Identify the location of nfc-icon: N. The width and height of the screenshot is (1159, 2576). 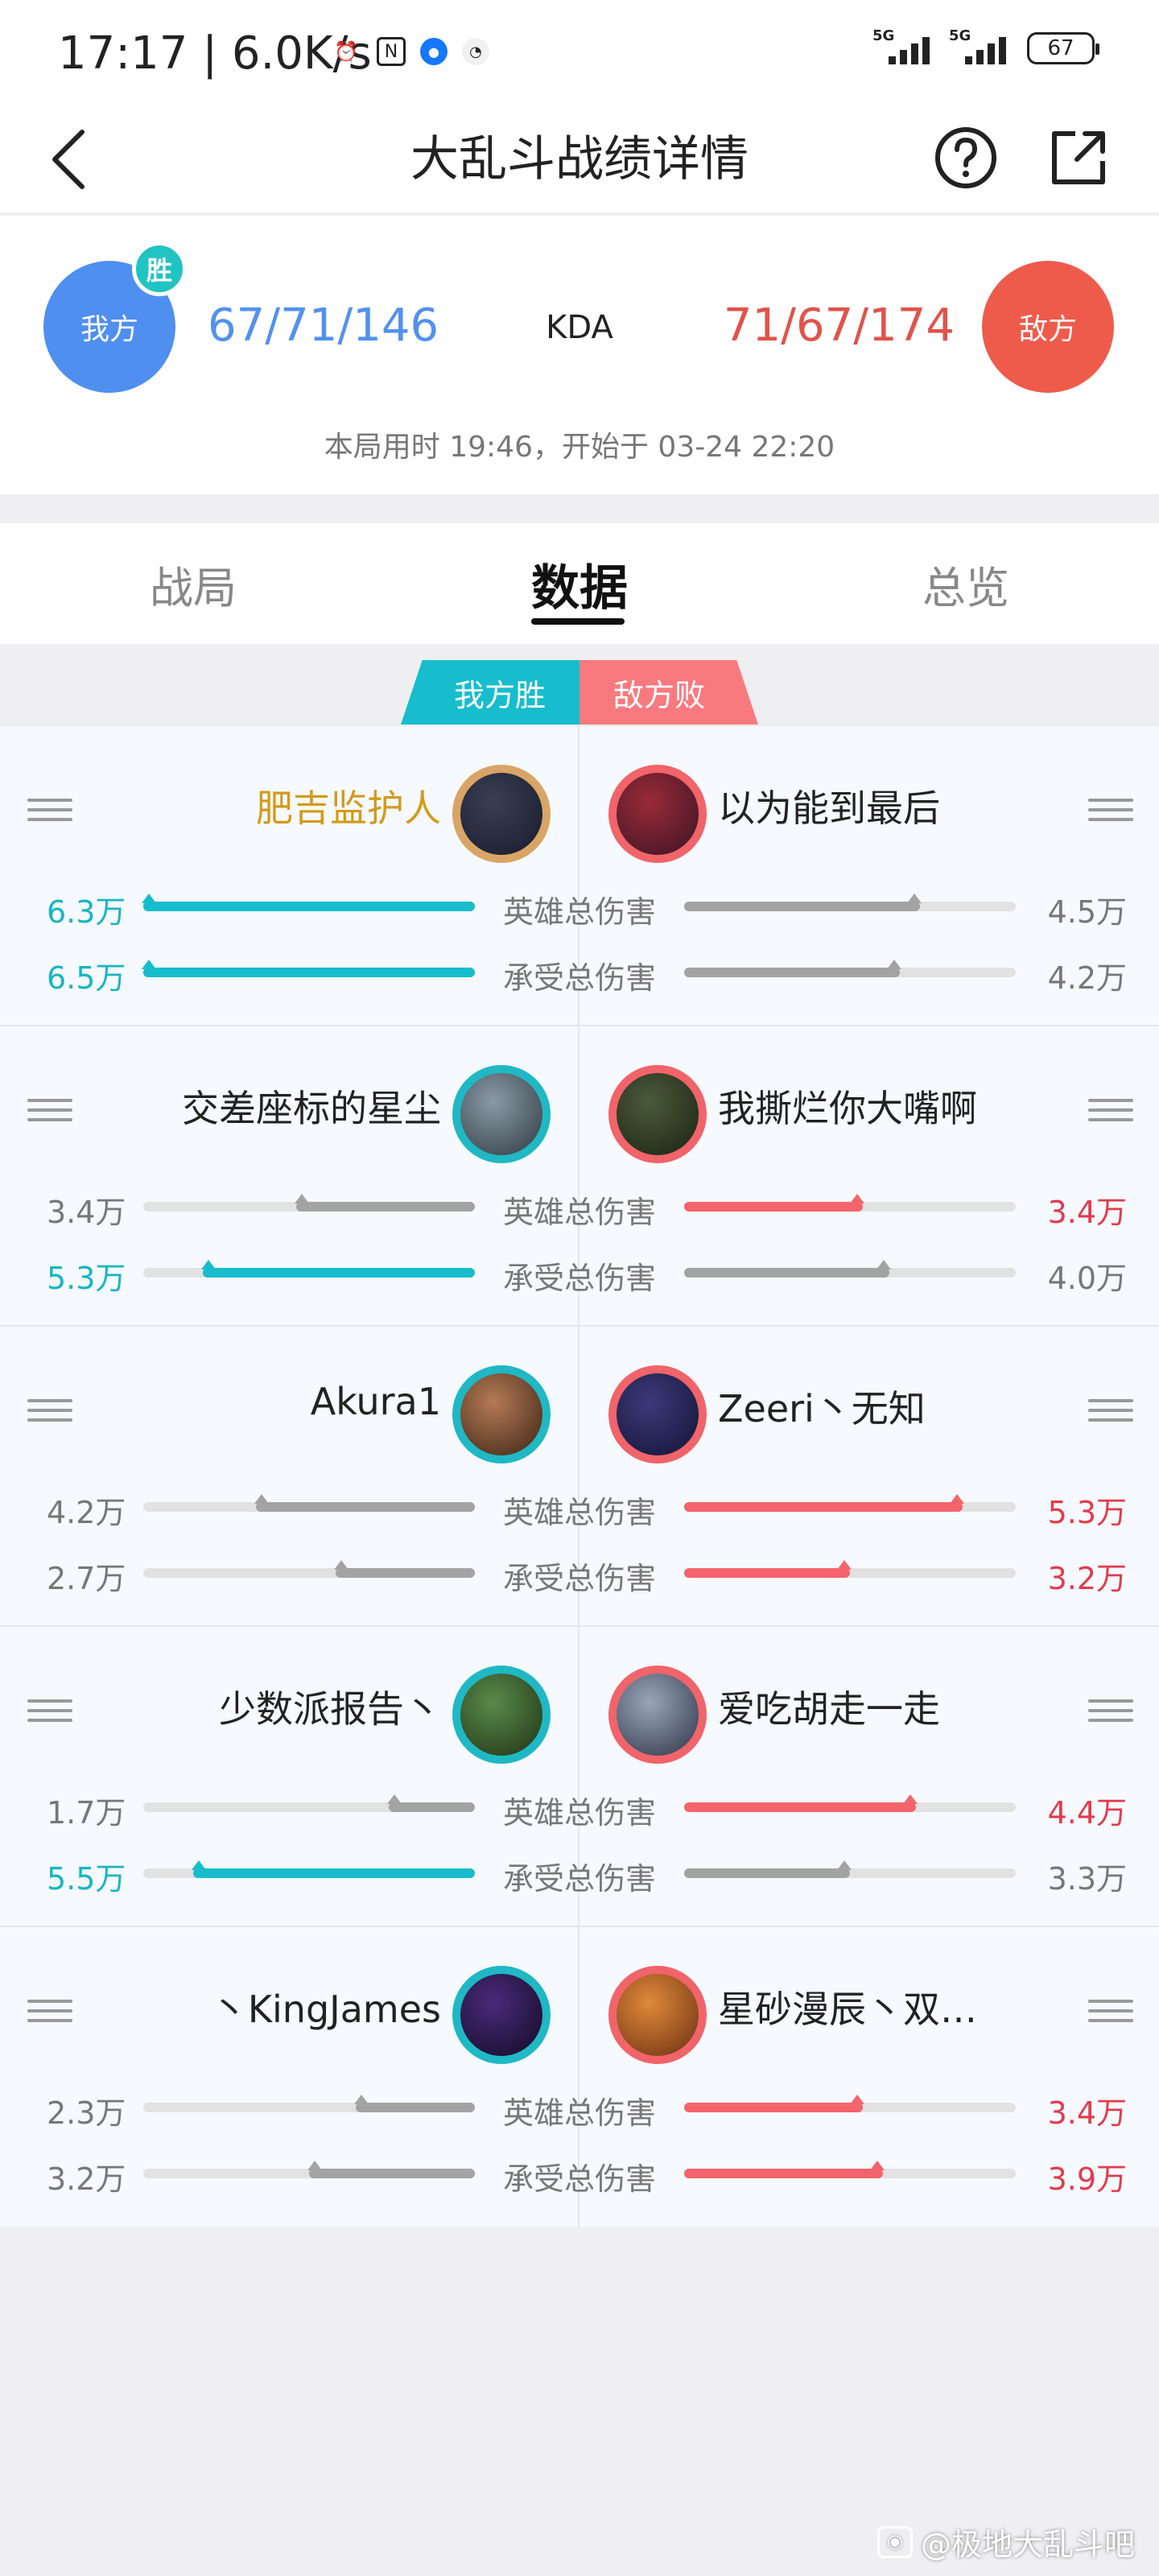
(391, 51).